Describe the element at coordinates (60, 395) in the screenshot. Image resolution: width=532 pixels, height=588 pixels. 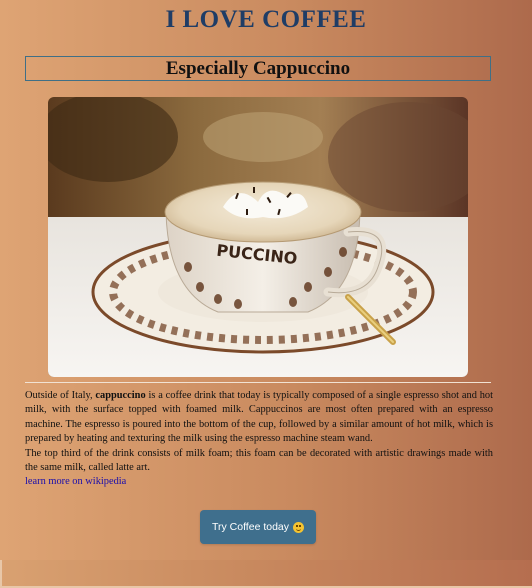
I see `description-intro: Outside of Italy,` at that location.